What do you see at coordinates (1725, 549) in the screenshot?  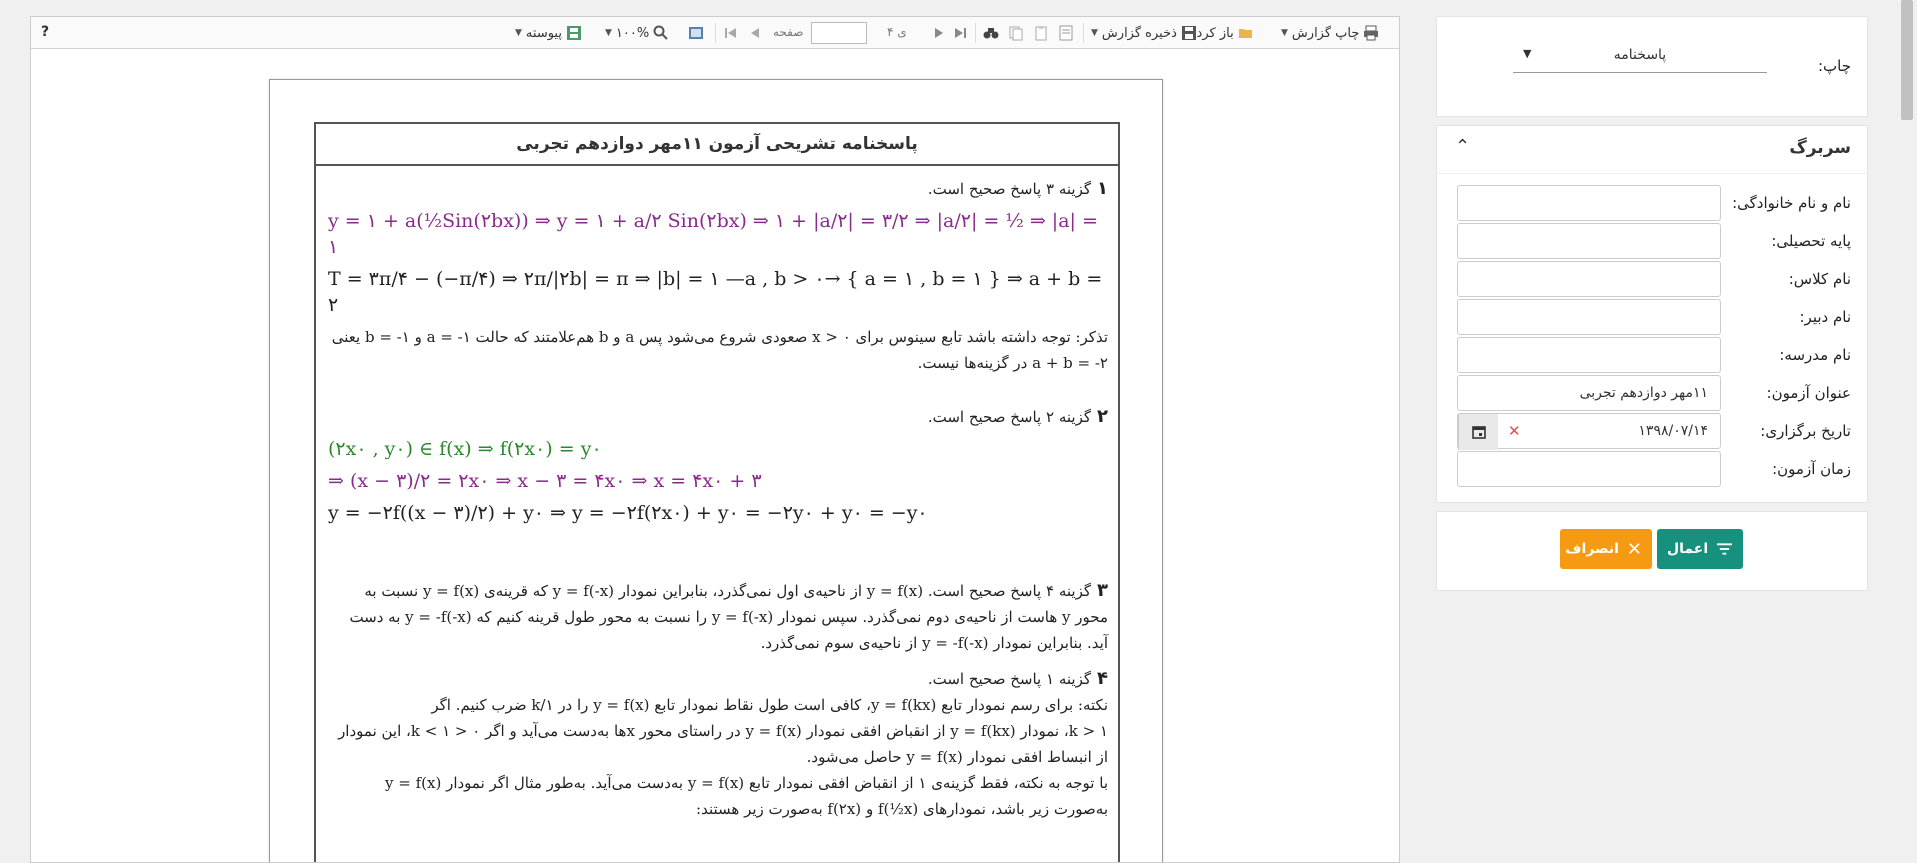 I see `filter-icon` at bounding box center [1725, 549].